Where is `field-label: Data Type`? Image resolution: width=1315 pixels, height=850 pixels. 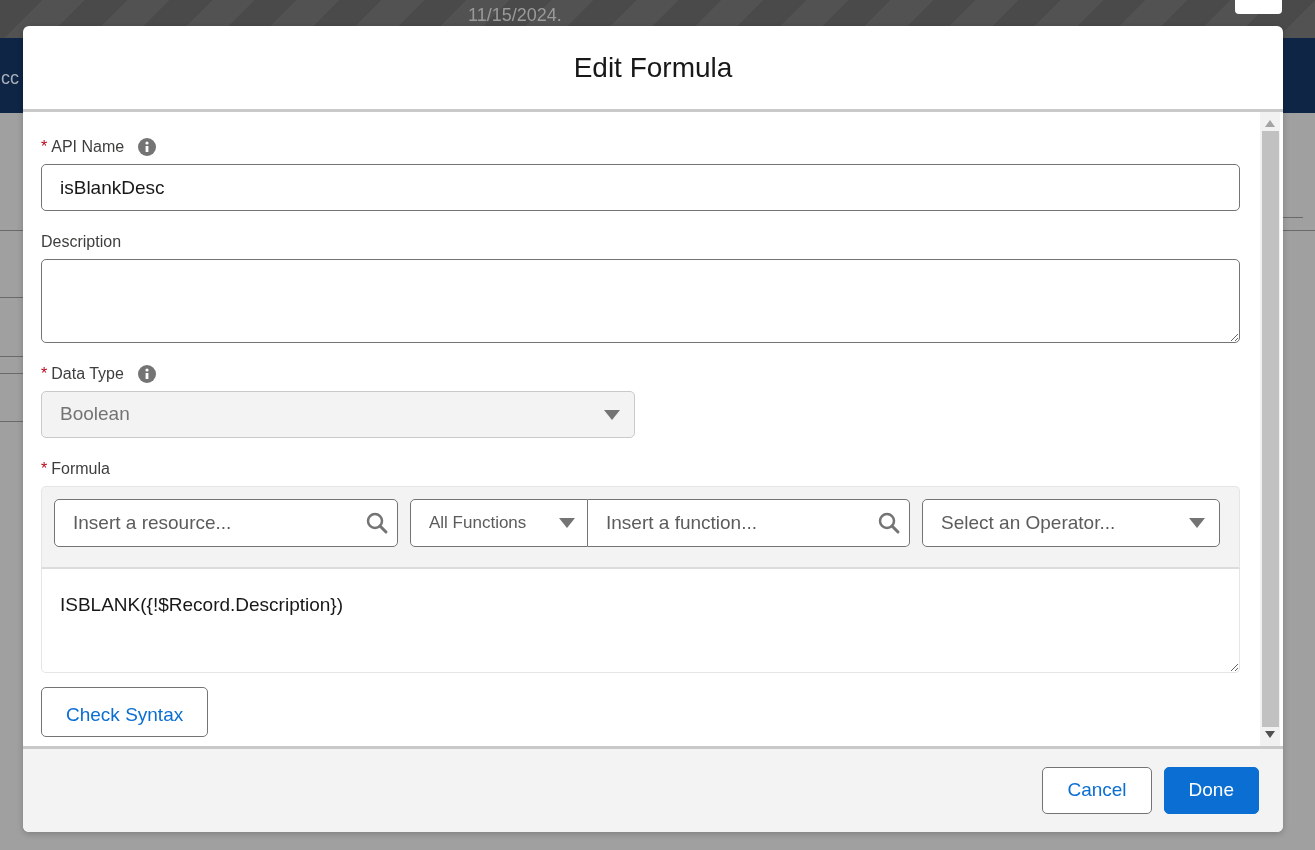 field-label: Data Type is located at coordinates (87, 374).